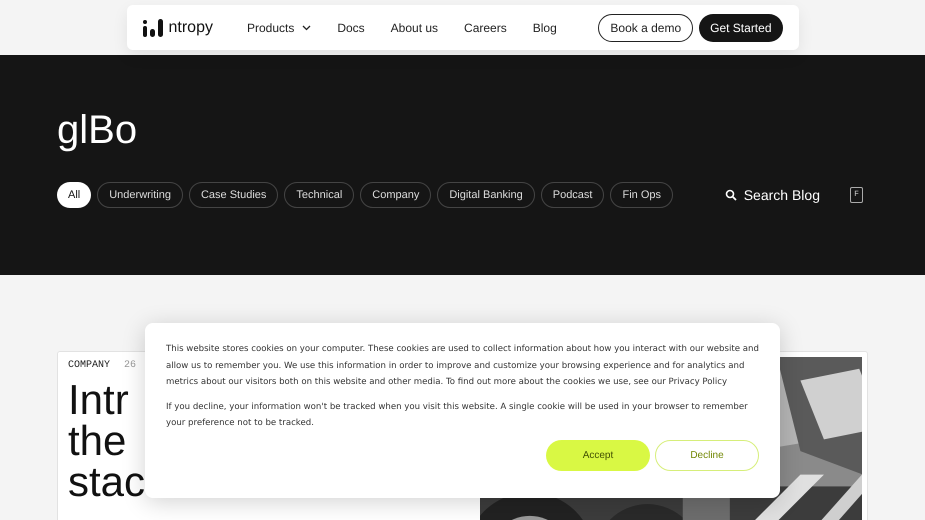 This screenshot has width=925, height=520. Describe the element at coordinates (140, 195) in the screenshot. I see `filter-chip: Underwriting` at that location.